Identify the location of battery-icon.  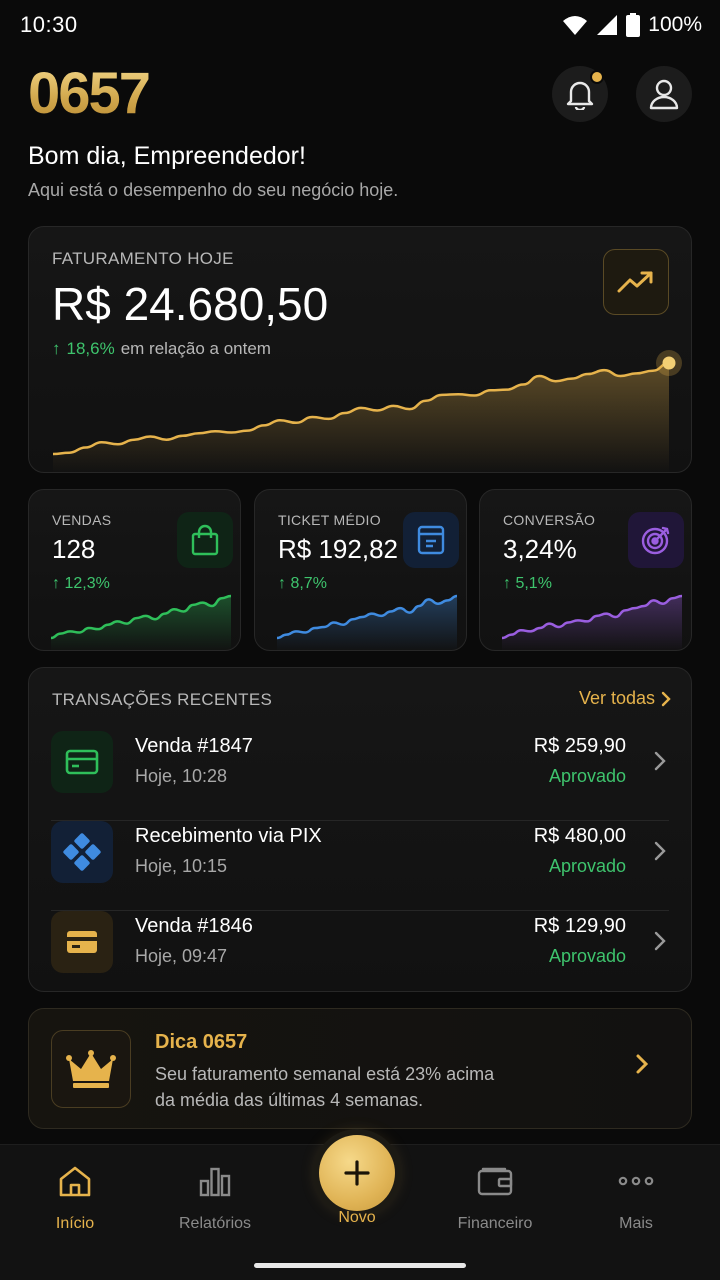
(633, 25).